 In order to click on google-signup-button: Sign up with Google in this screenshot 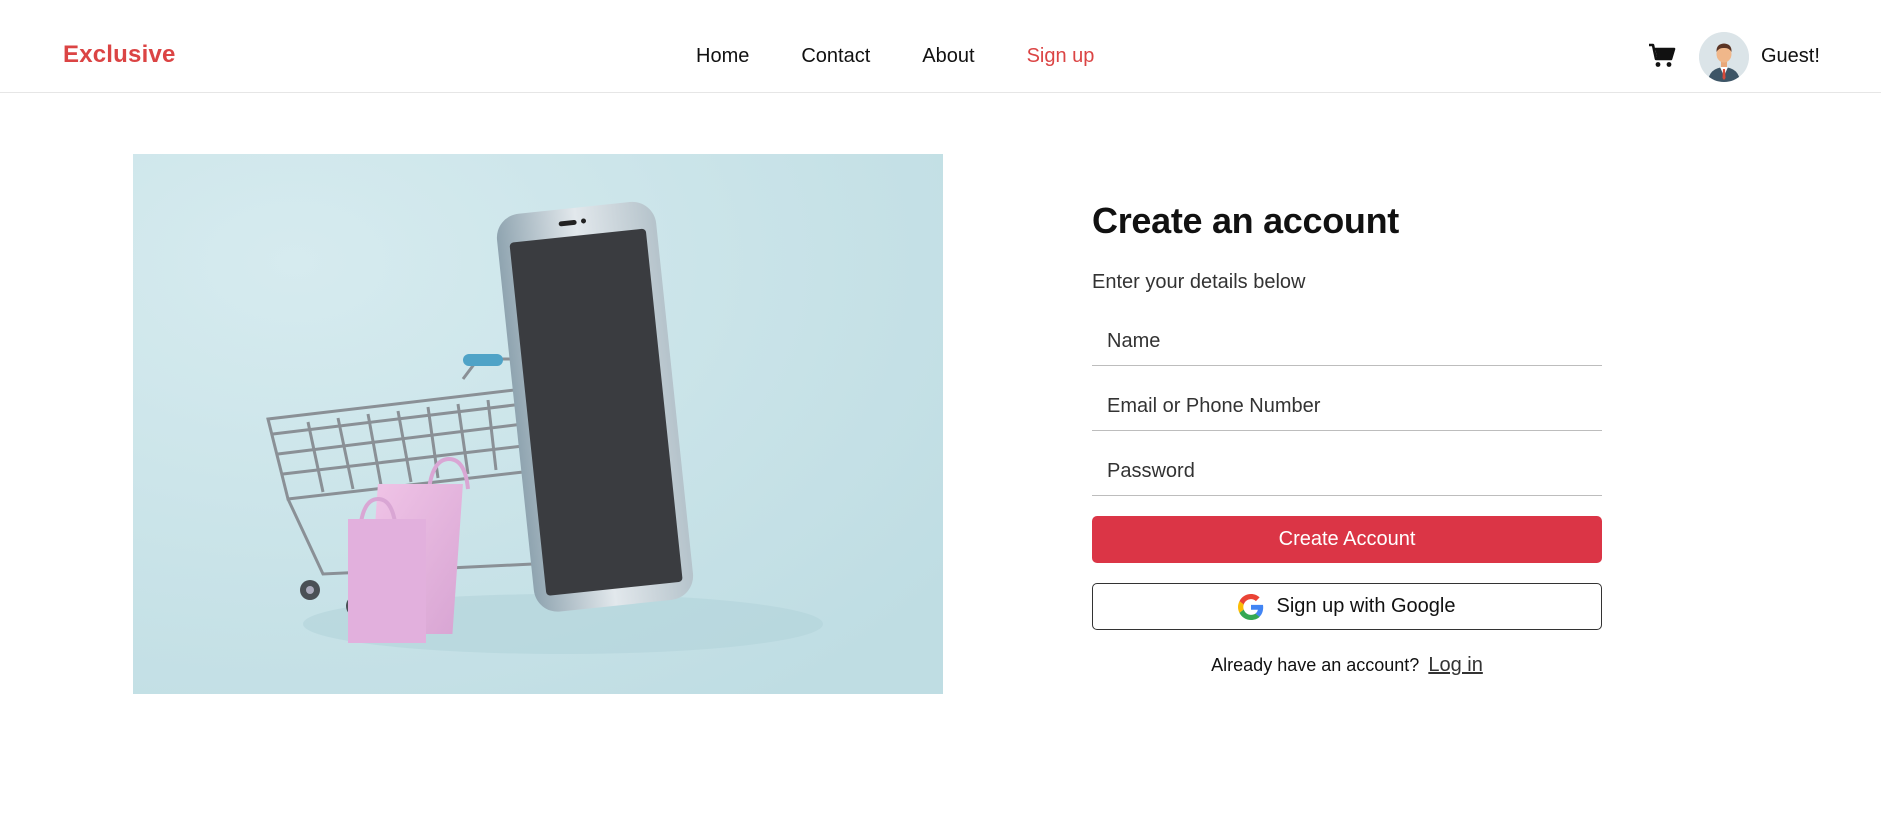, I will do `click(1347, 606)`.